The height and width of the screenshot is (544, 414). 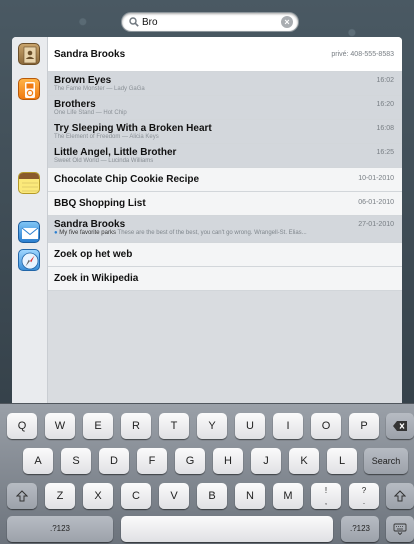 What do you see at coordinates (225, 108) in the screenshot?
I see `result-row-song: Brothers One Life Stand — Hot Chip 16:20` at bounding box center [225, 108].